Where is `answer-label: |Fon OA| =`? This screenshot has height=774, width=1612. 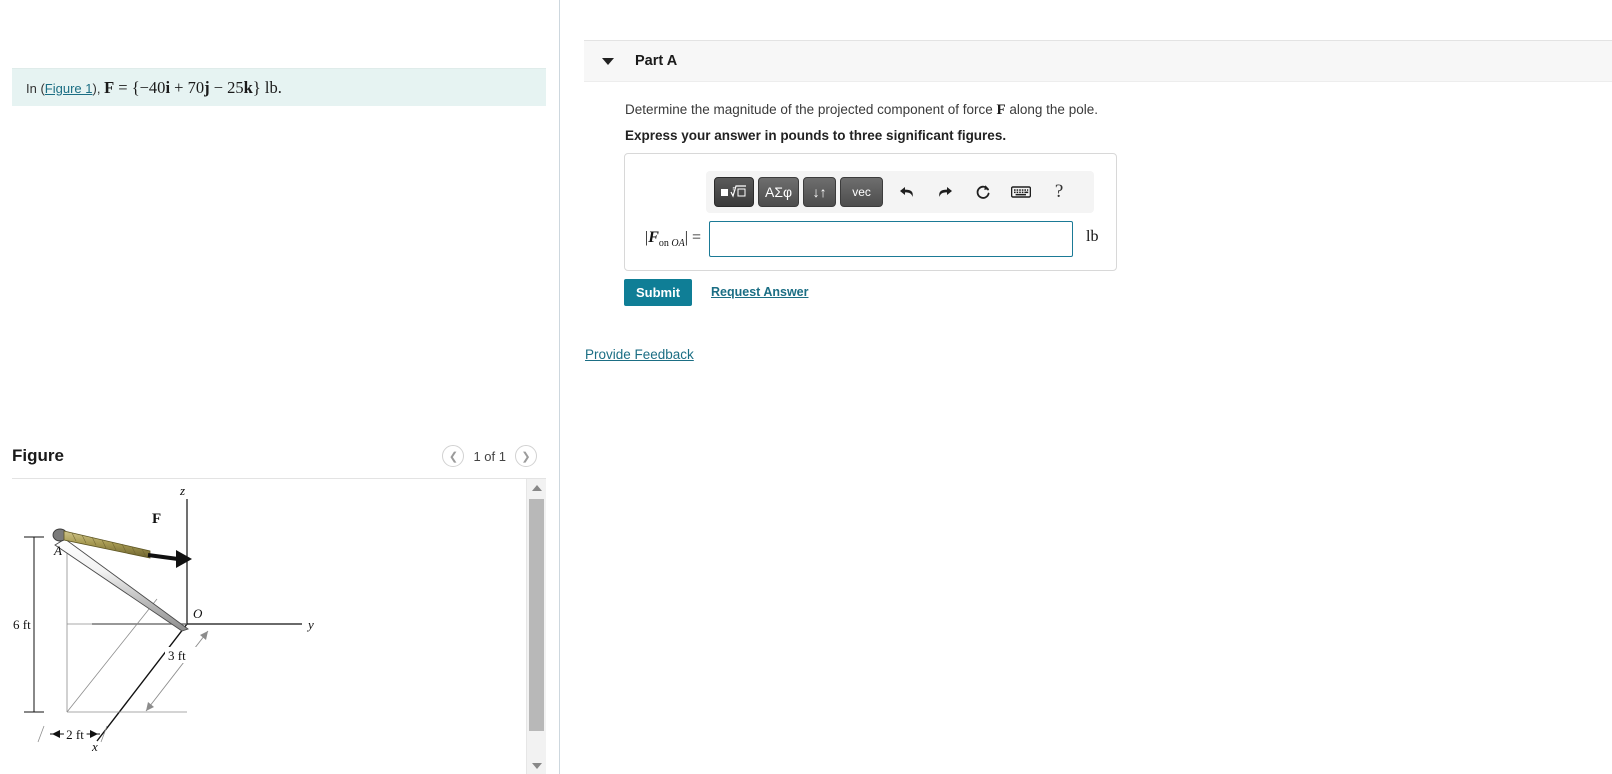 answer-label: |Fon OA| = is located at coordinates (673, 239).